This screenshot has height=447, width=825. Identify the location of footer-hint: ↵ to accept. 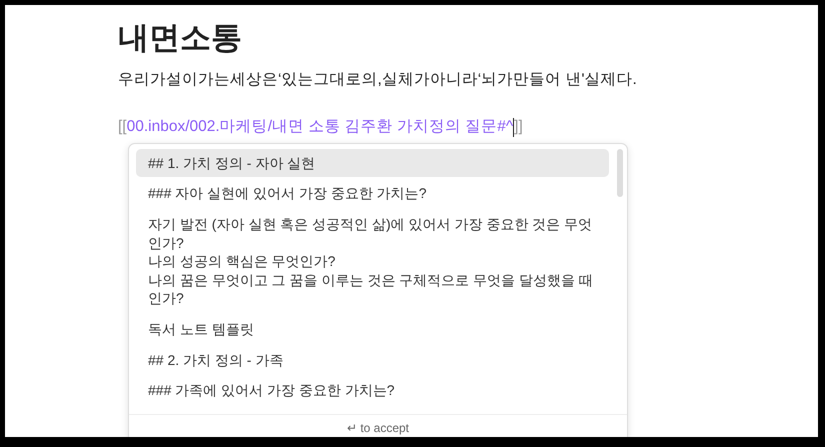
(378, 427).